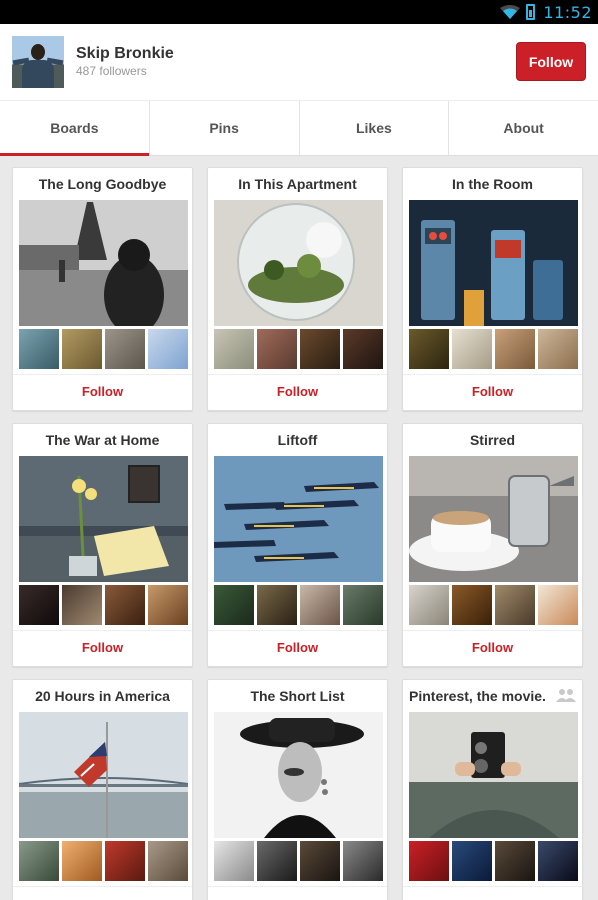 This screenshot has width=598, height=900. Describe the element at coordinates (566, 695) in the screenshot. I see `group-board-icon` at that location.